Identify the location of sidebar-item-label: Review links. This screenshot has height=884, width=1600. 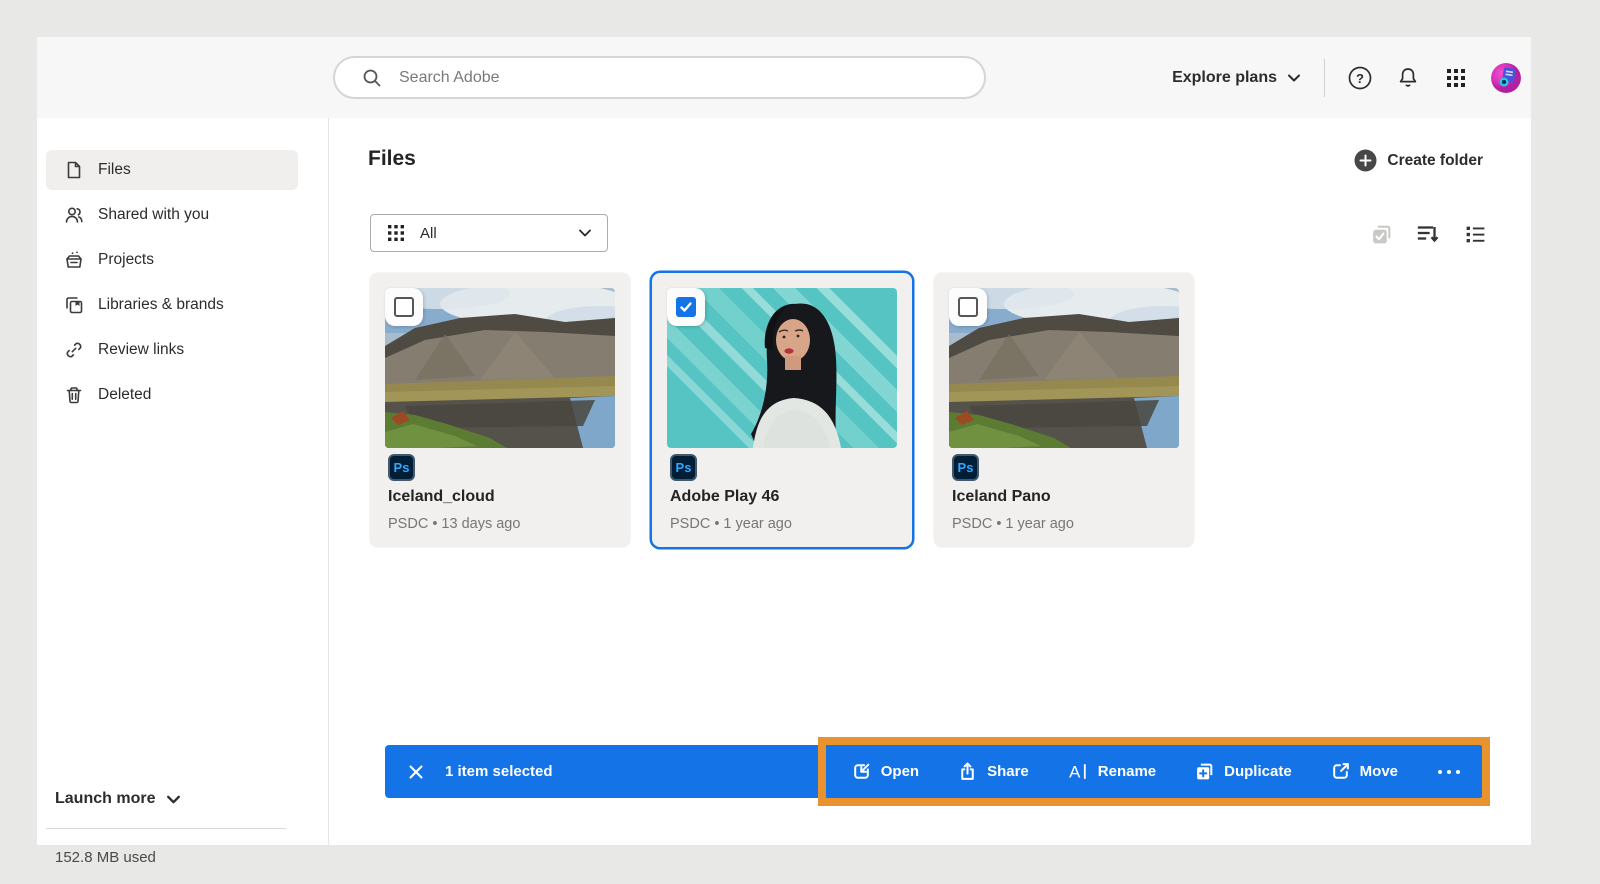
(141, 349).